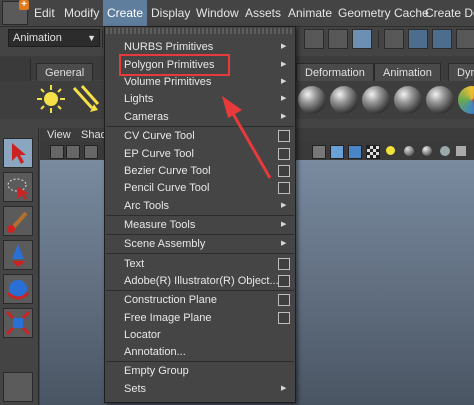 This screenshot has height=405, width=474. What do you see at coordinates (51, 99) in the screenshot?
I see `ambient-light-icon` at bounding box center [51, 99].